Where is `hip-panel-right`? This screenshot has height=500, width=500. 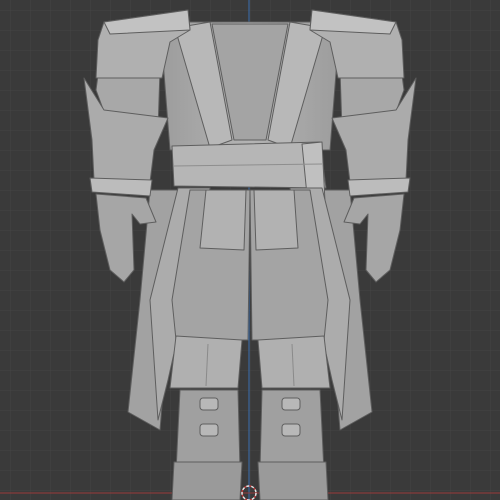 hip-panel-right is located at coordinates (276, 220).